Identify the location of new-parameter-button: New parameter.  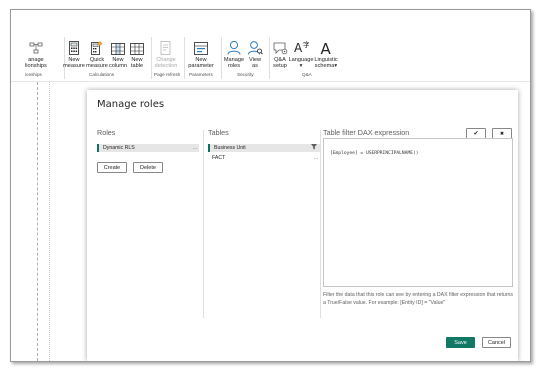
(201, 54).